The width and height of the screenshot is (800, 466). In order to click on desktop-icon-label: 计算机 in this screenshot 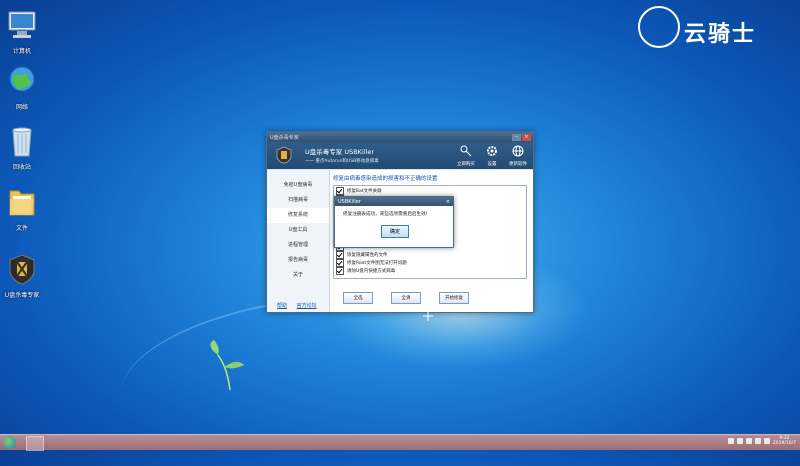, I will do `click(21, 51)`.